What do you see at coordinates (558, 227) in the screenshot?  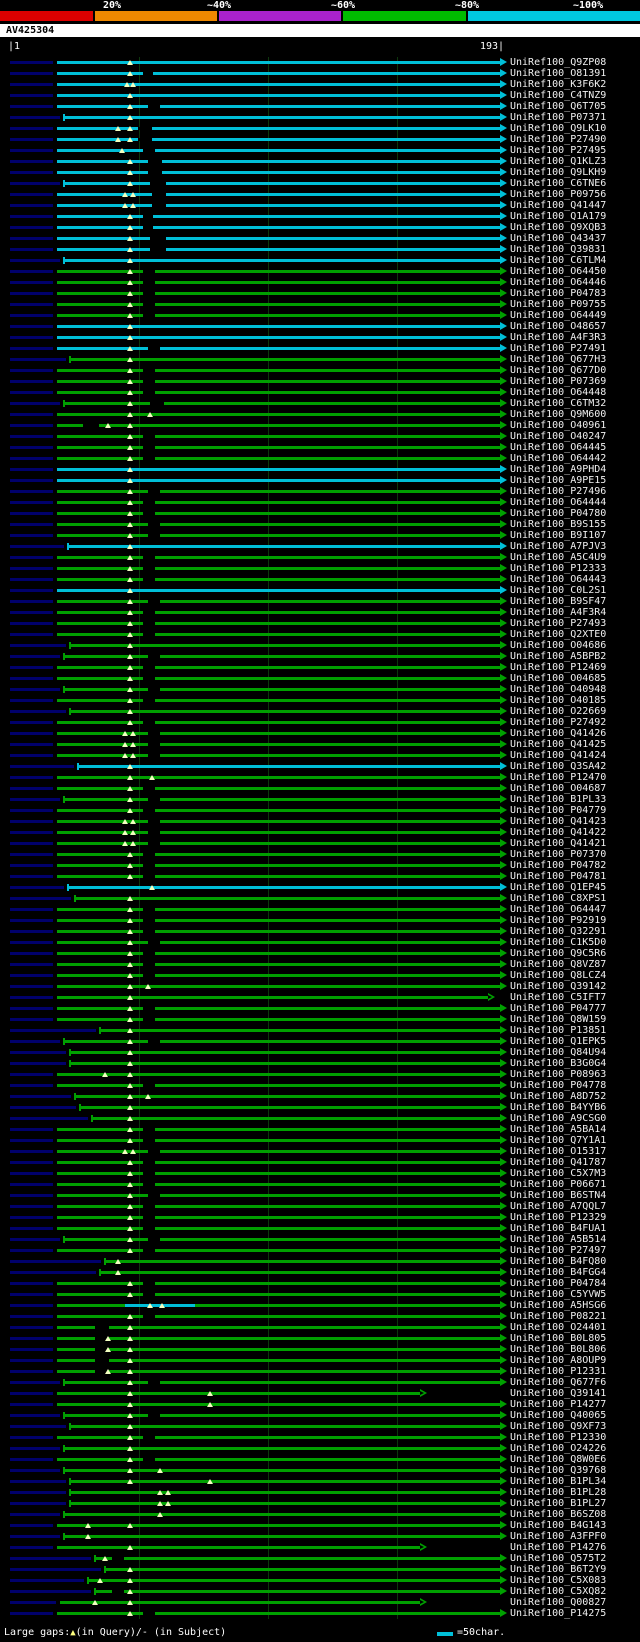 I see `hit-label: UniRef100_Q9XQB3` at bounding box center [558, 227].